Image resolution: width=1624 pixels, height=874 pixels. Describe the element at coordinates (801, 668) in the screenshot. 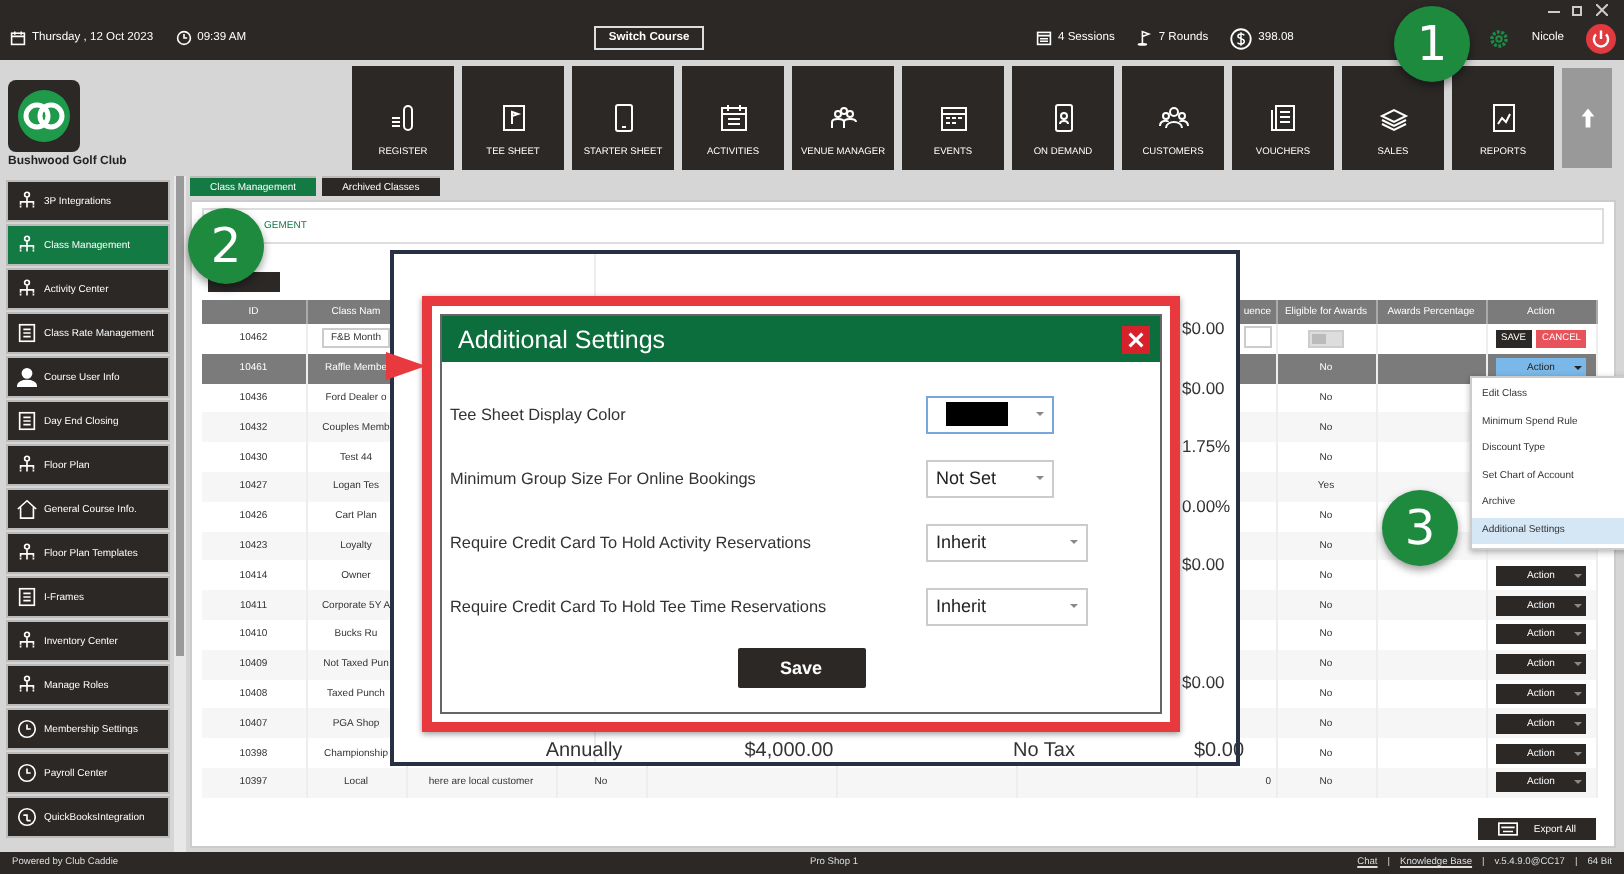

I see `save-button: Save` at that location.